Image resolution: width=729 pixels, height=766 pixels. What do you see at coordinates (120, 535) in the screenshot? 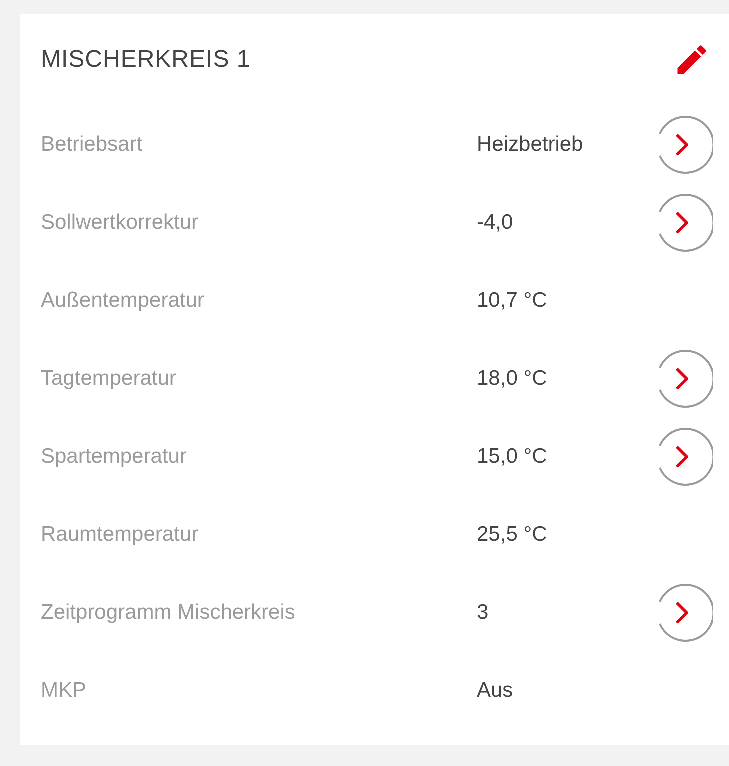
I see `row-label: Raumtemperatur` at bounding box center [120, 535].